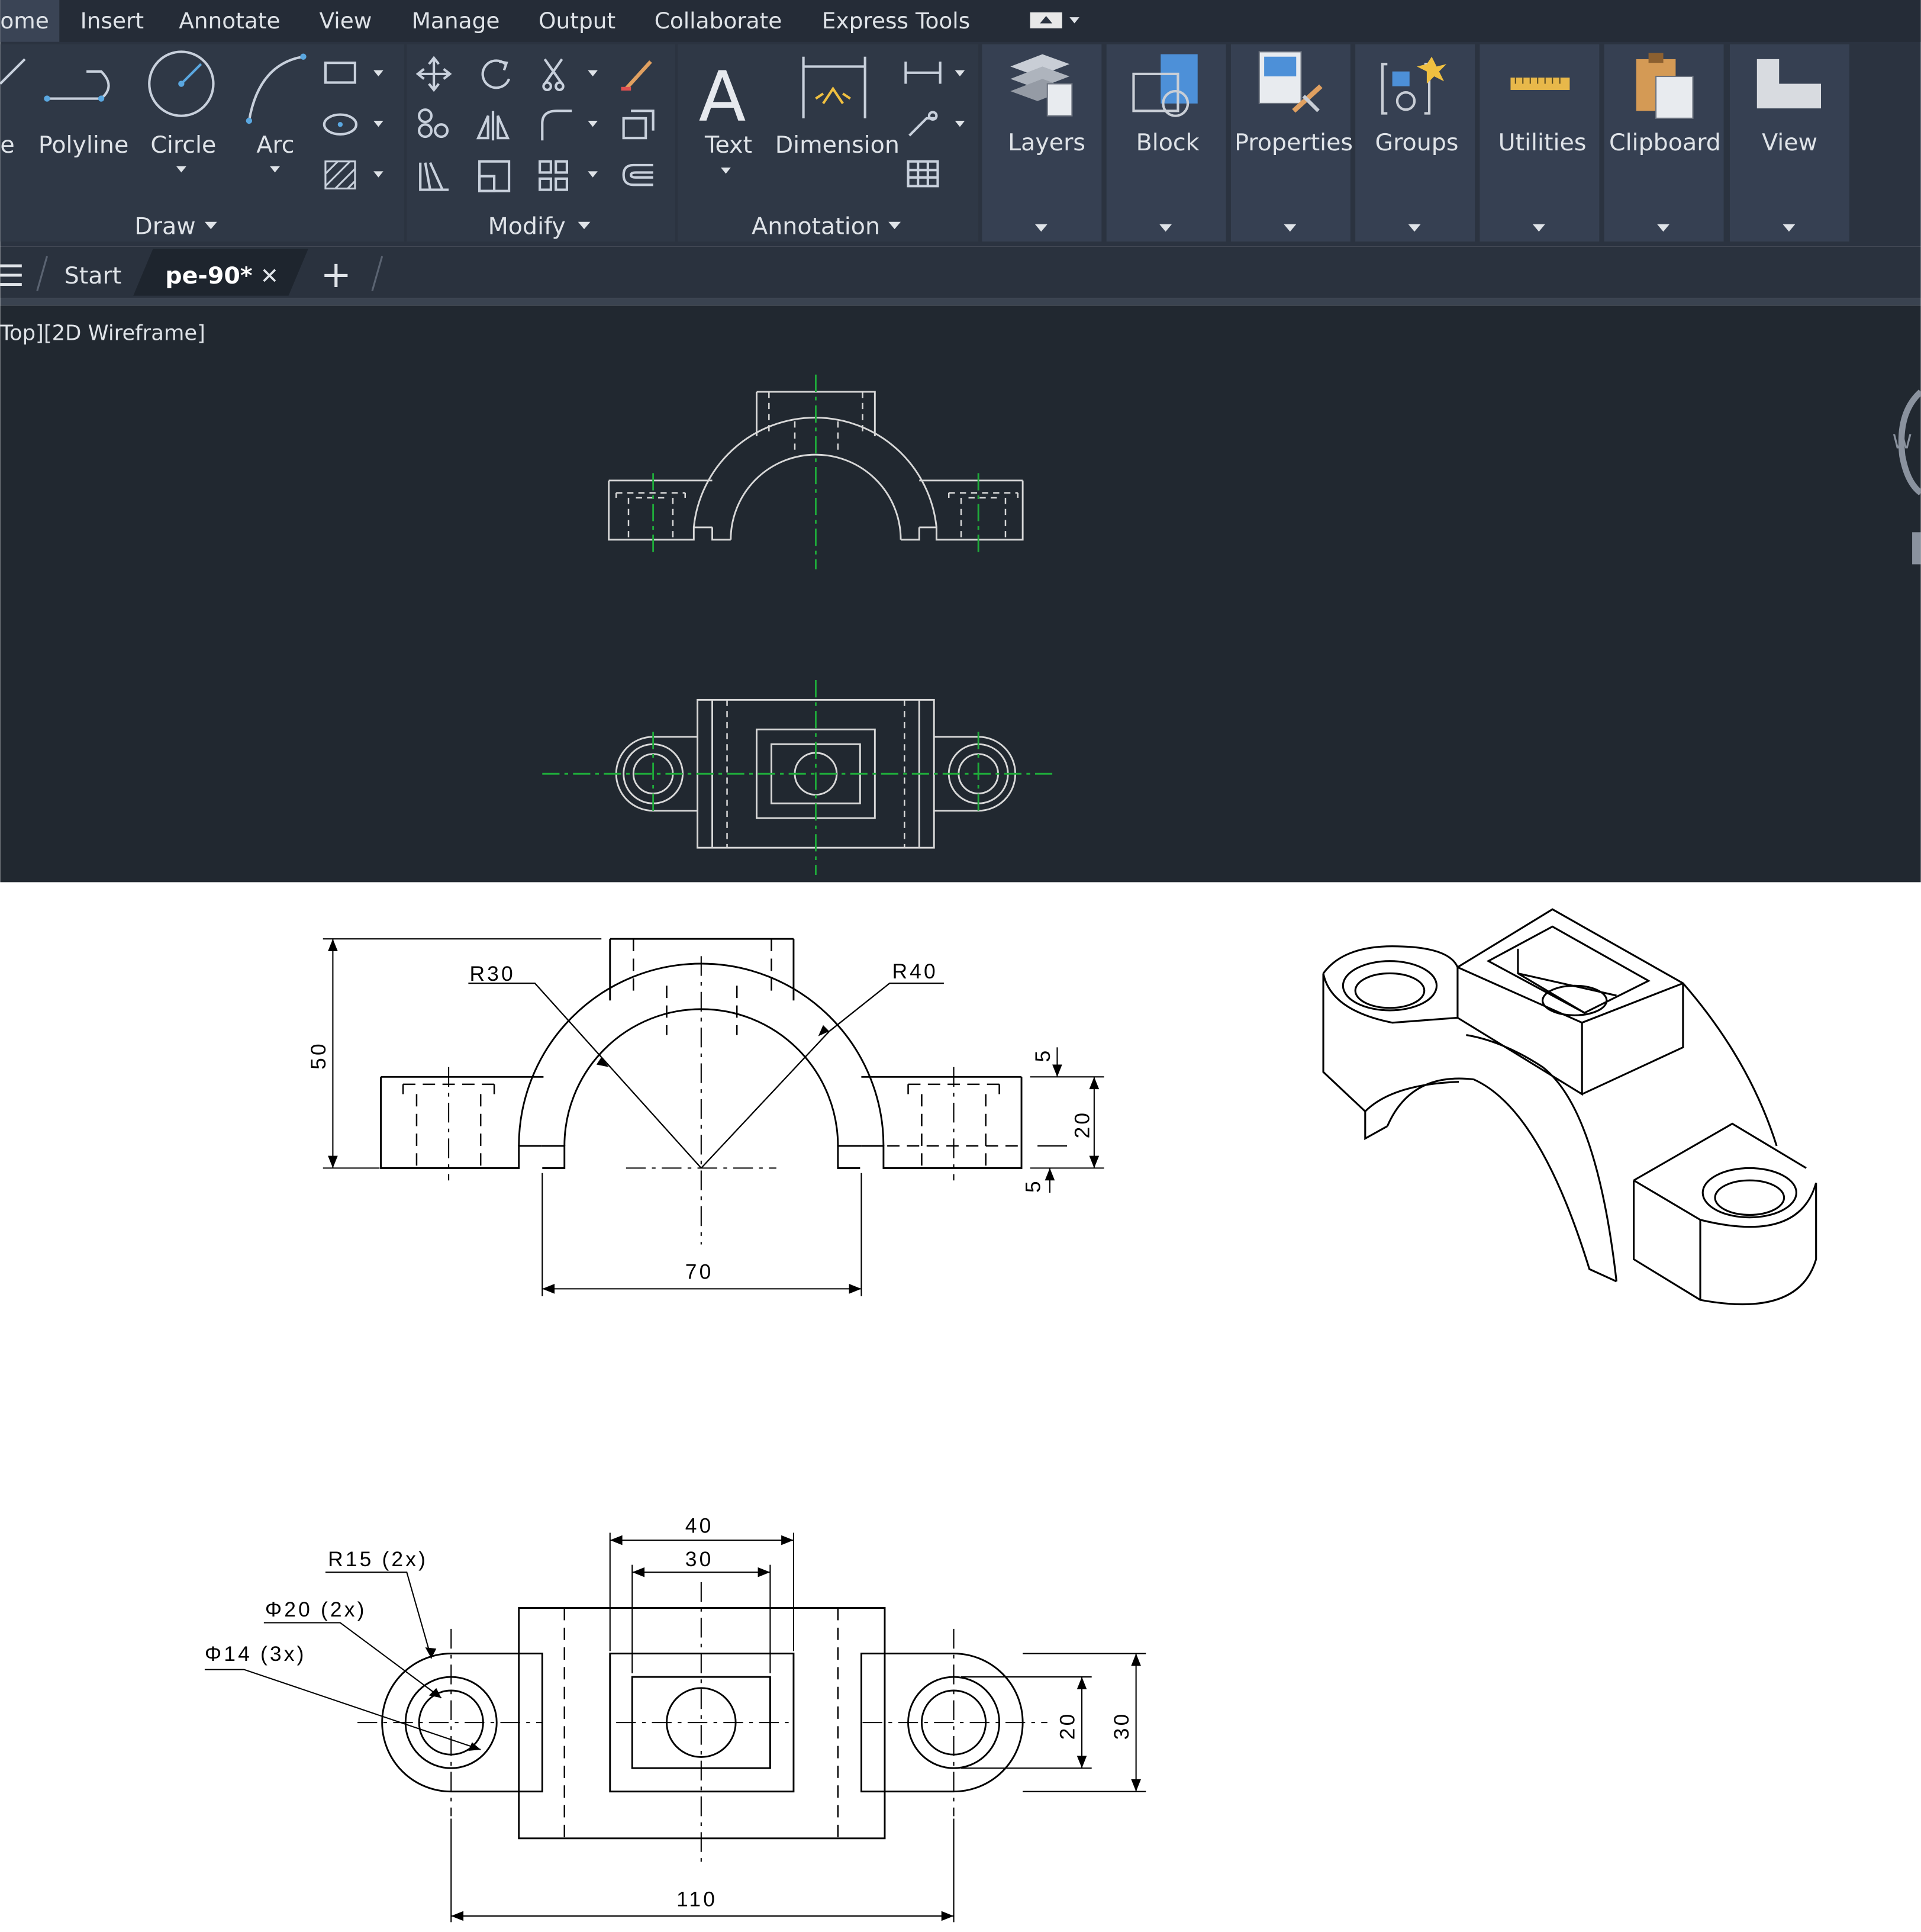 The width and height of the screenshot is (1921, 1932). Describe the element at coordinates (24, 21) in the screenshot. I see `menu-item-home: ome` at that location.